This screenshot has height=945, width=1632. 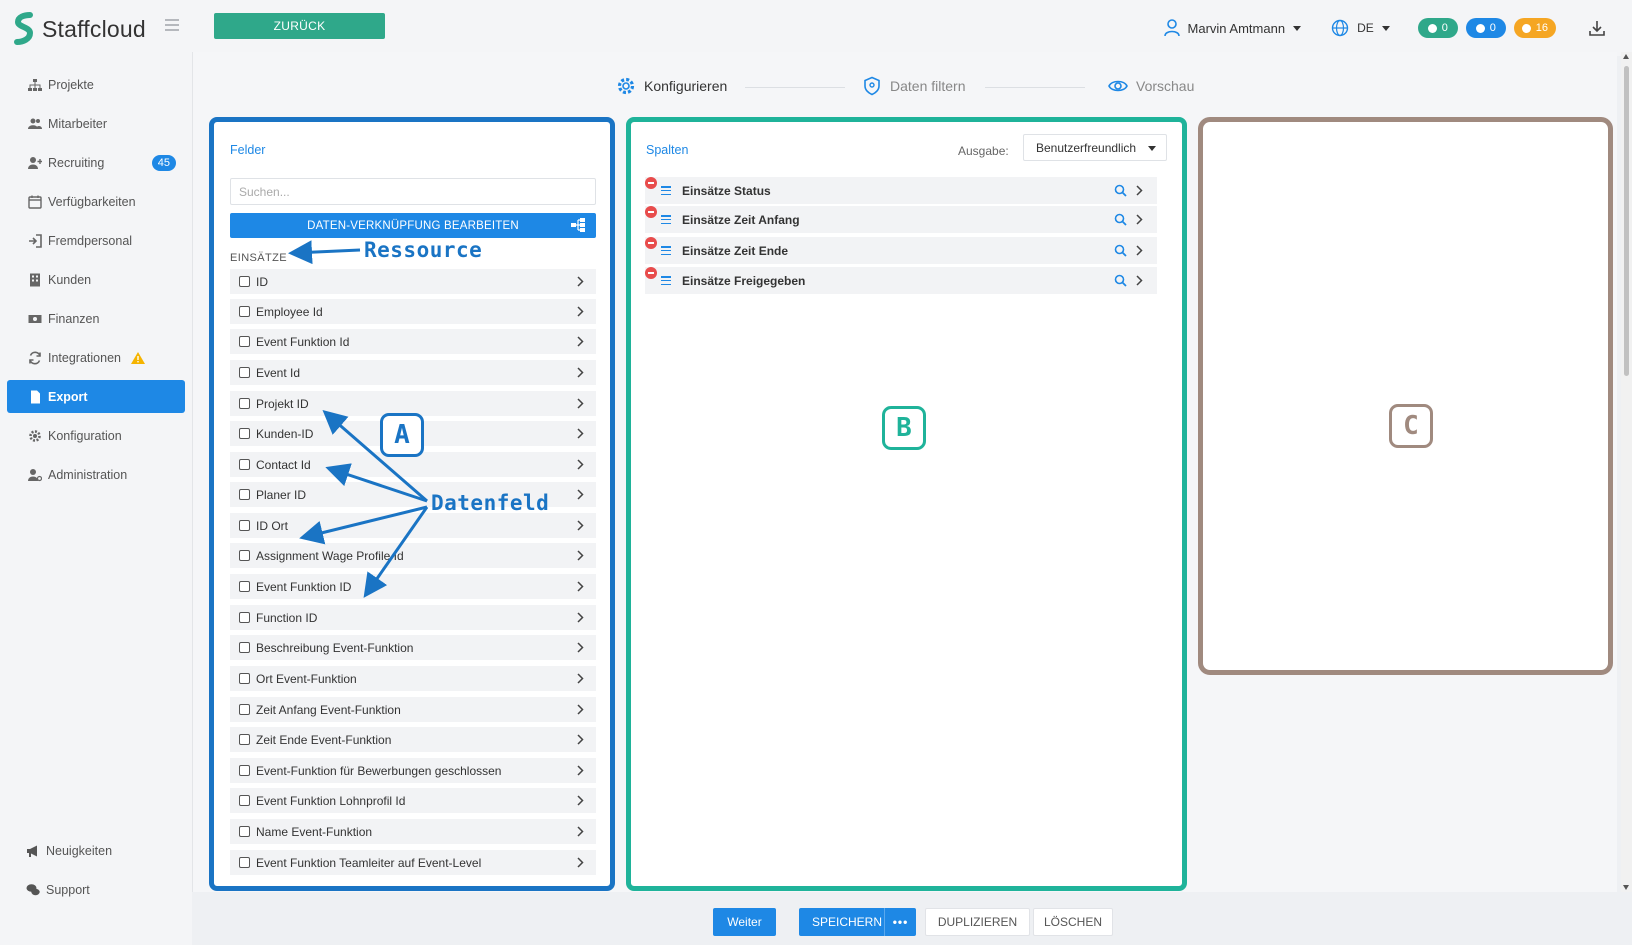 I want to click on column-row-einsaetze-zeit-anfang: Einsätze Zeit Anfang, so click(x=901, y=219).